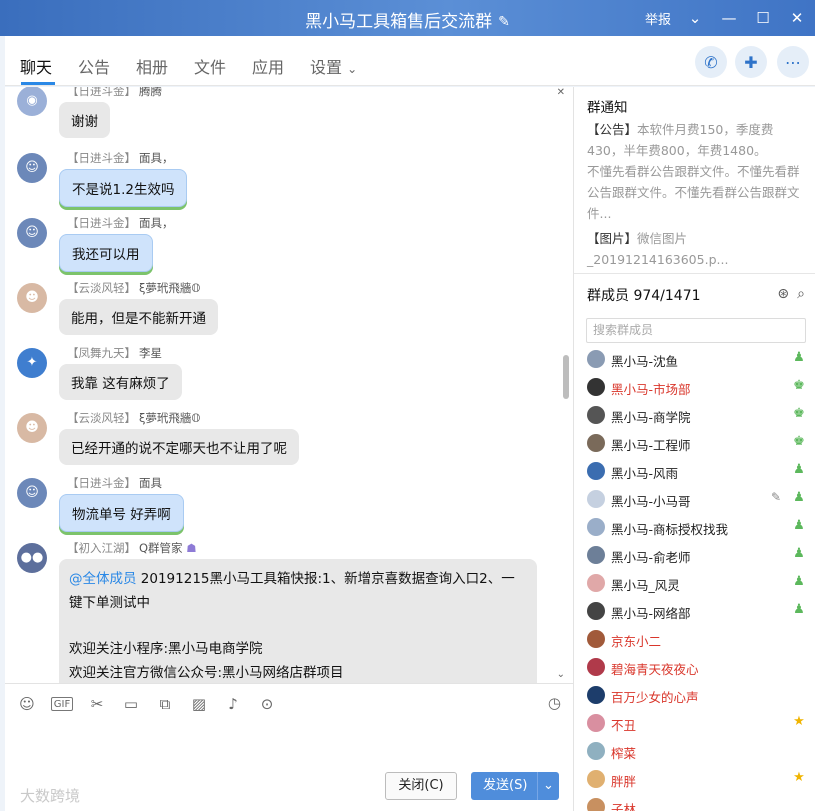 This screenshot has height=811, width=815. I want to click on notice-title: 群通知, so click(607, 108).